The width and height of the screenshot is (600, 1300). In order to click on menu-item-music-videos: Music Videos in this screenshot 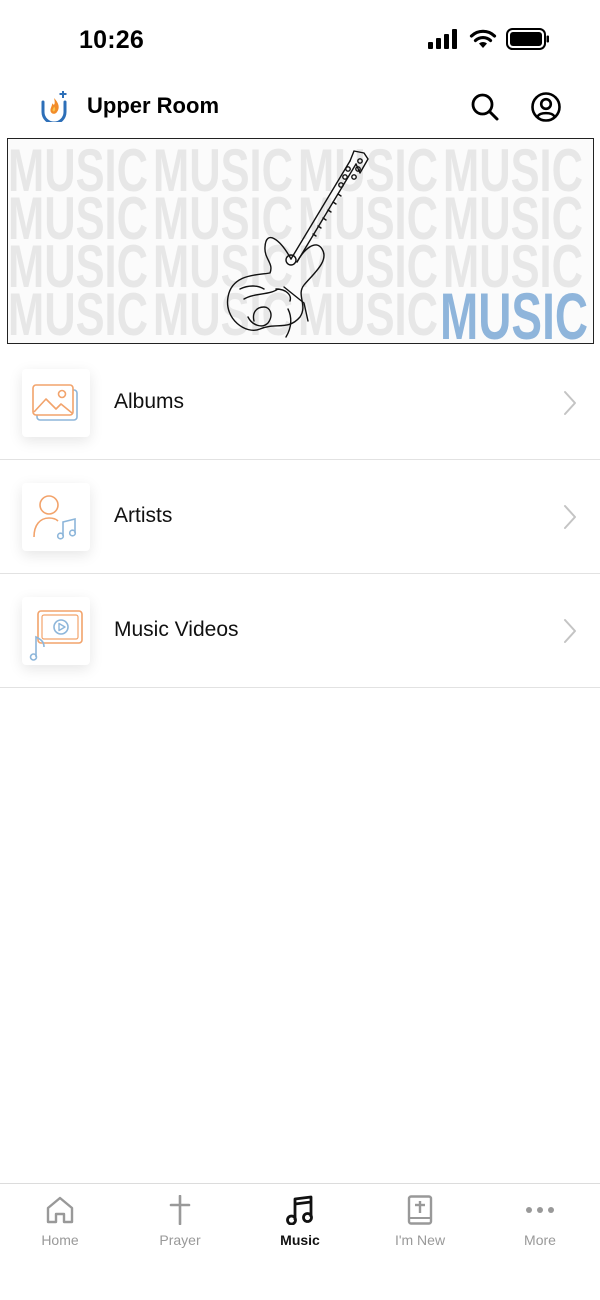, I will do `click(300, 631)`.